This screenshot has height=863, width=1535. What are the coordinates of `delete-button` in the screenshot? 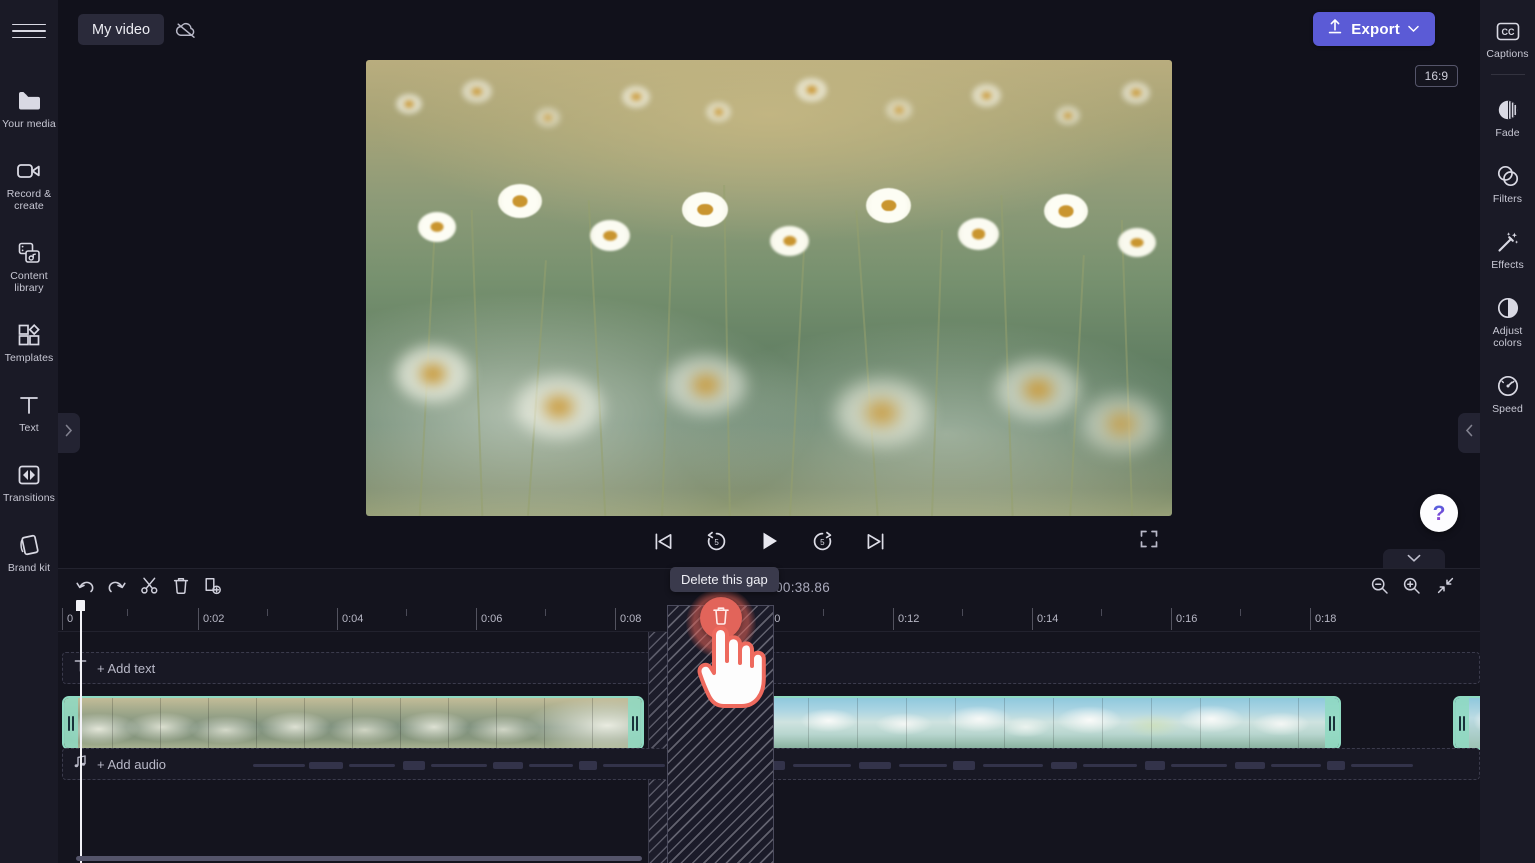 It's located at (181, 588).